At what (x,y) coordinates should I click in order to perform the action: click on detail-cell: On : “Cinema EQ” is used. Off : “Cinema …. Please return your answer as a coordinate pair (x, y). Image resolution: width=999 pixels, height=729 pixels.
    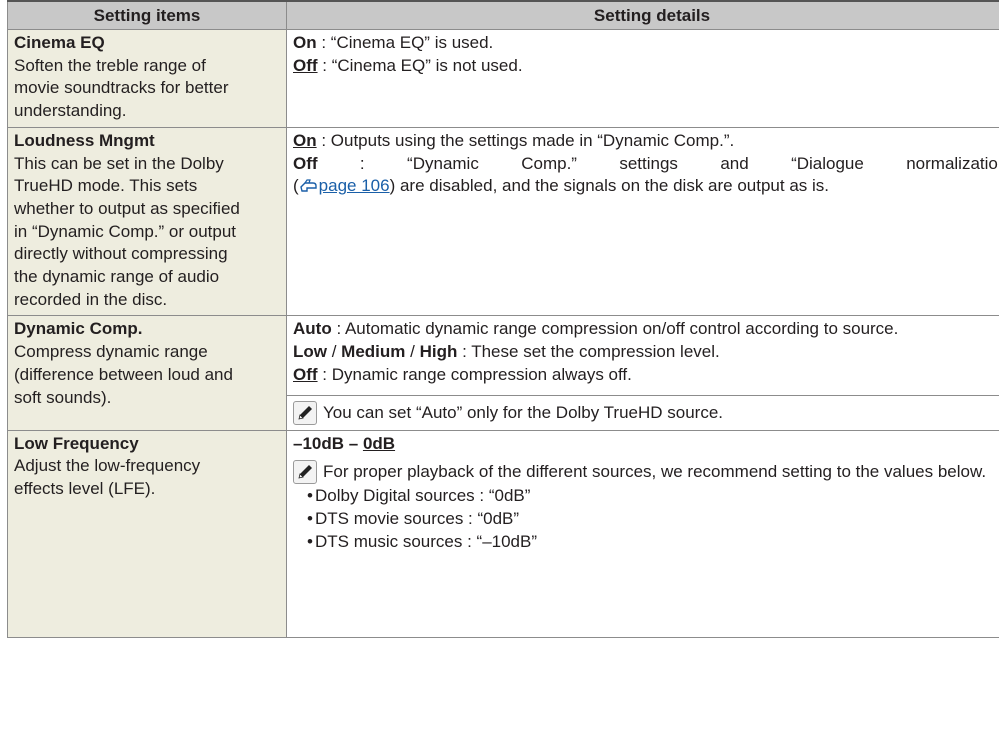
    Looking at the image, I should click on (642, 78).